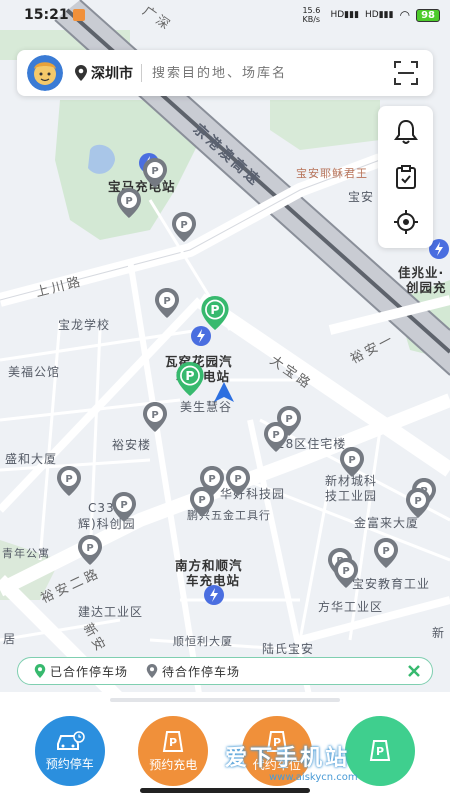 The width and height of the screenshot is (450, 800). I want to click on charging-spot-icon: P, so click(173, 741).